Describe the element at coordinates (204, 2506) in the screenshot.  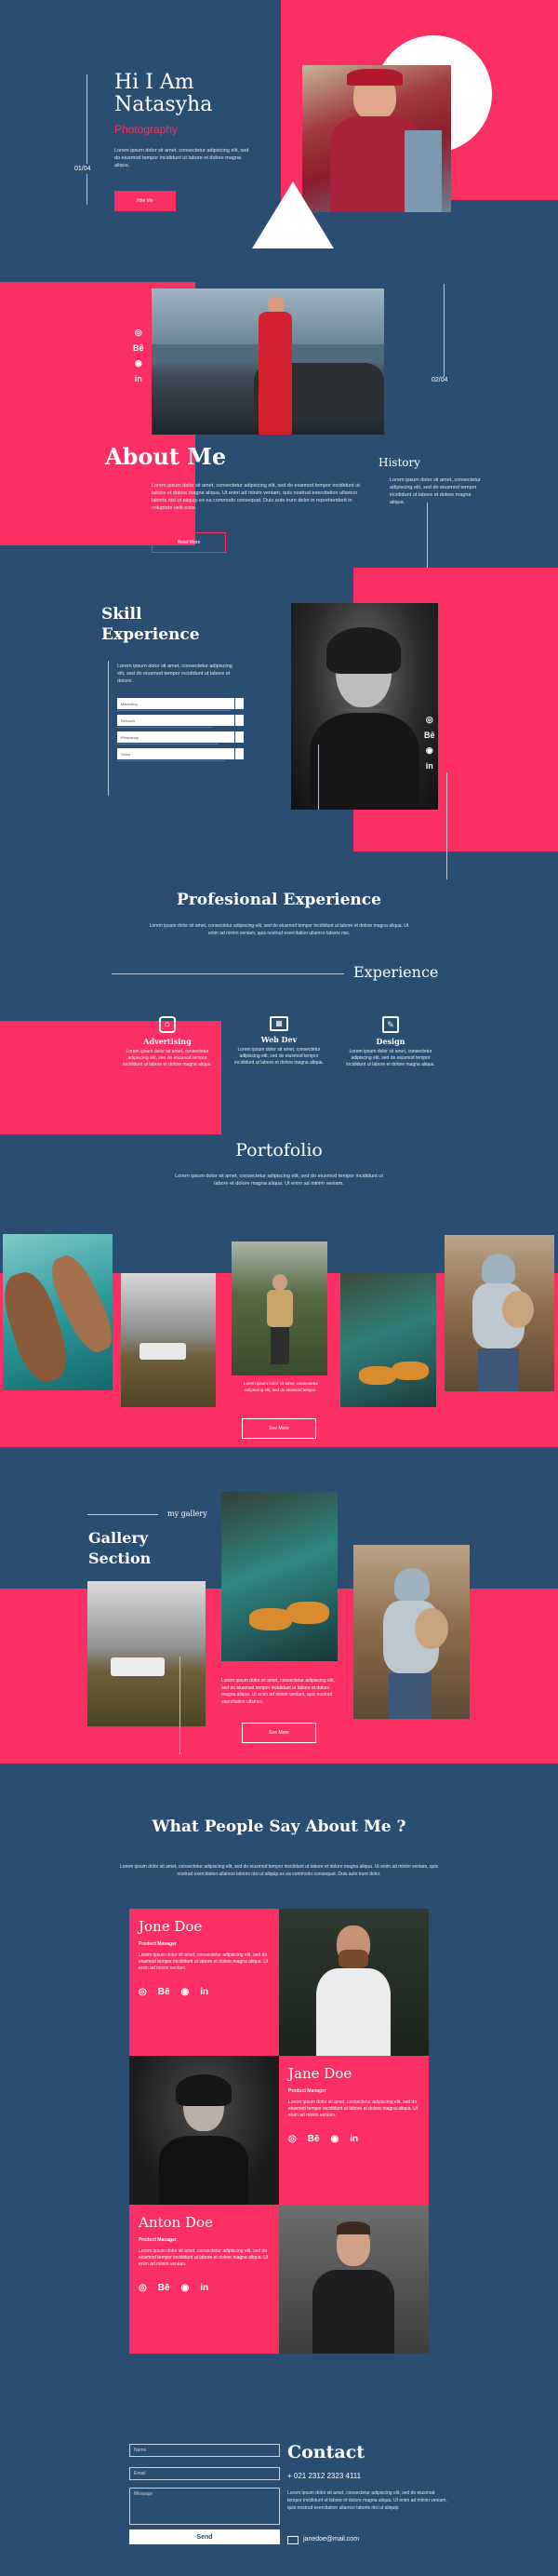
I see `message-field: Message` at that location.